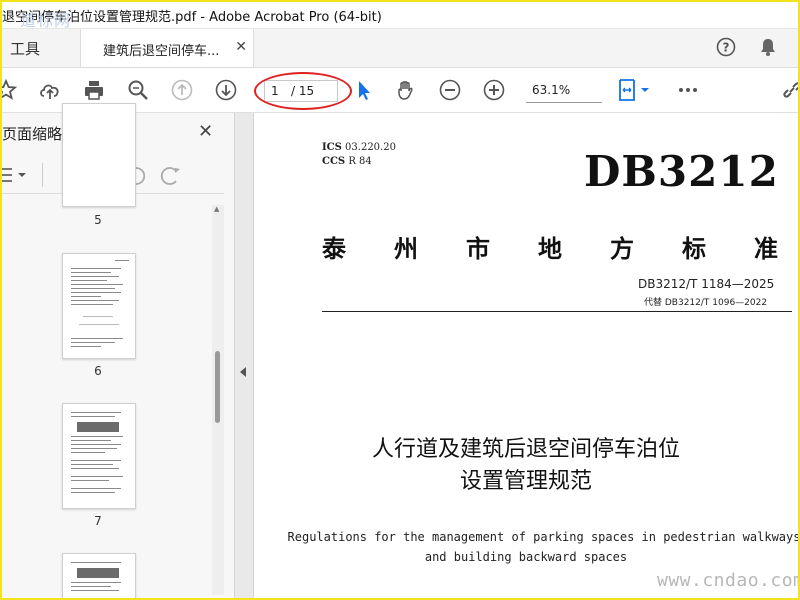 Image resolution: width=800 pixels, height=600 pixels. Describe the element at coordinates (9, 90) in the screenshot. I see `star-icon` at that location.